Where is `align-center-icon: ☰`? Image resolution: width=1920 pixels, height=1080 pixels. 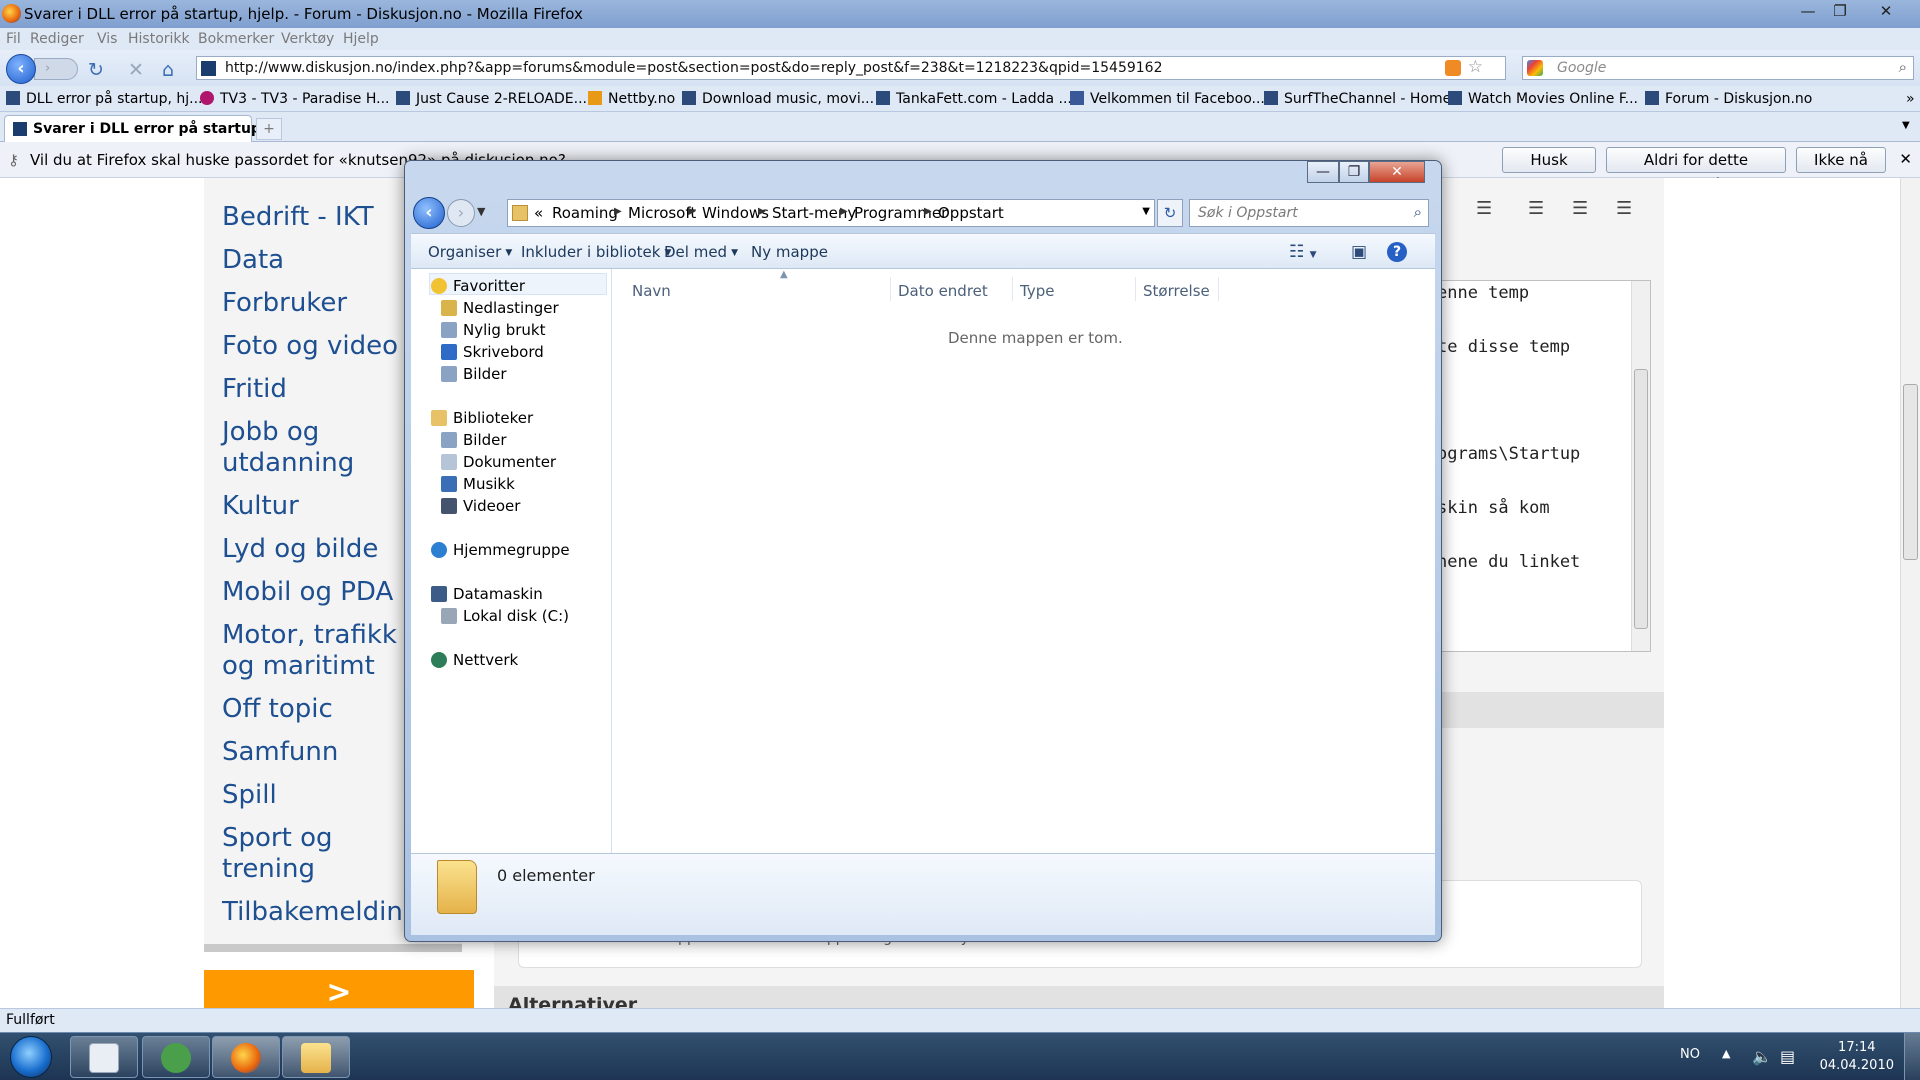 align-center-icon: ☰ is located at coordinates (1580, 208).